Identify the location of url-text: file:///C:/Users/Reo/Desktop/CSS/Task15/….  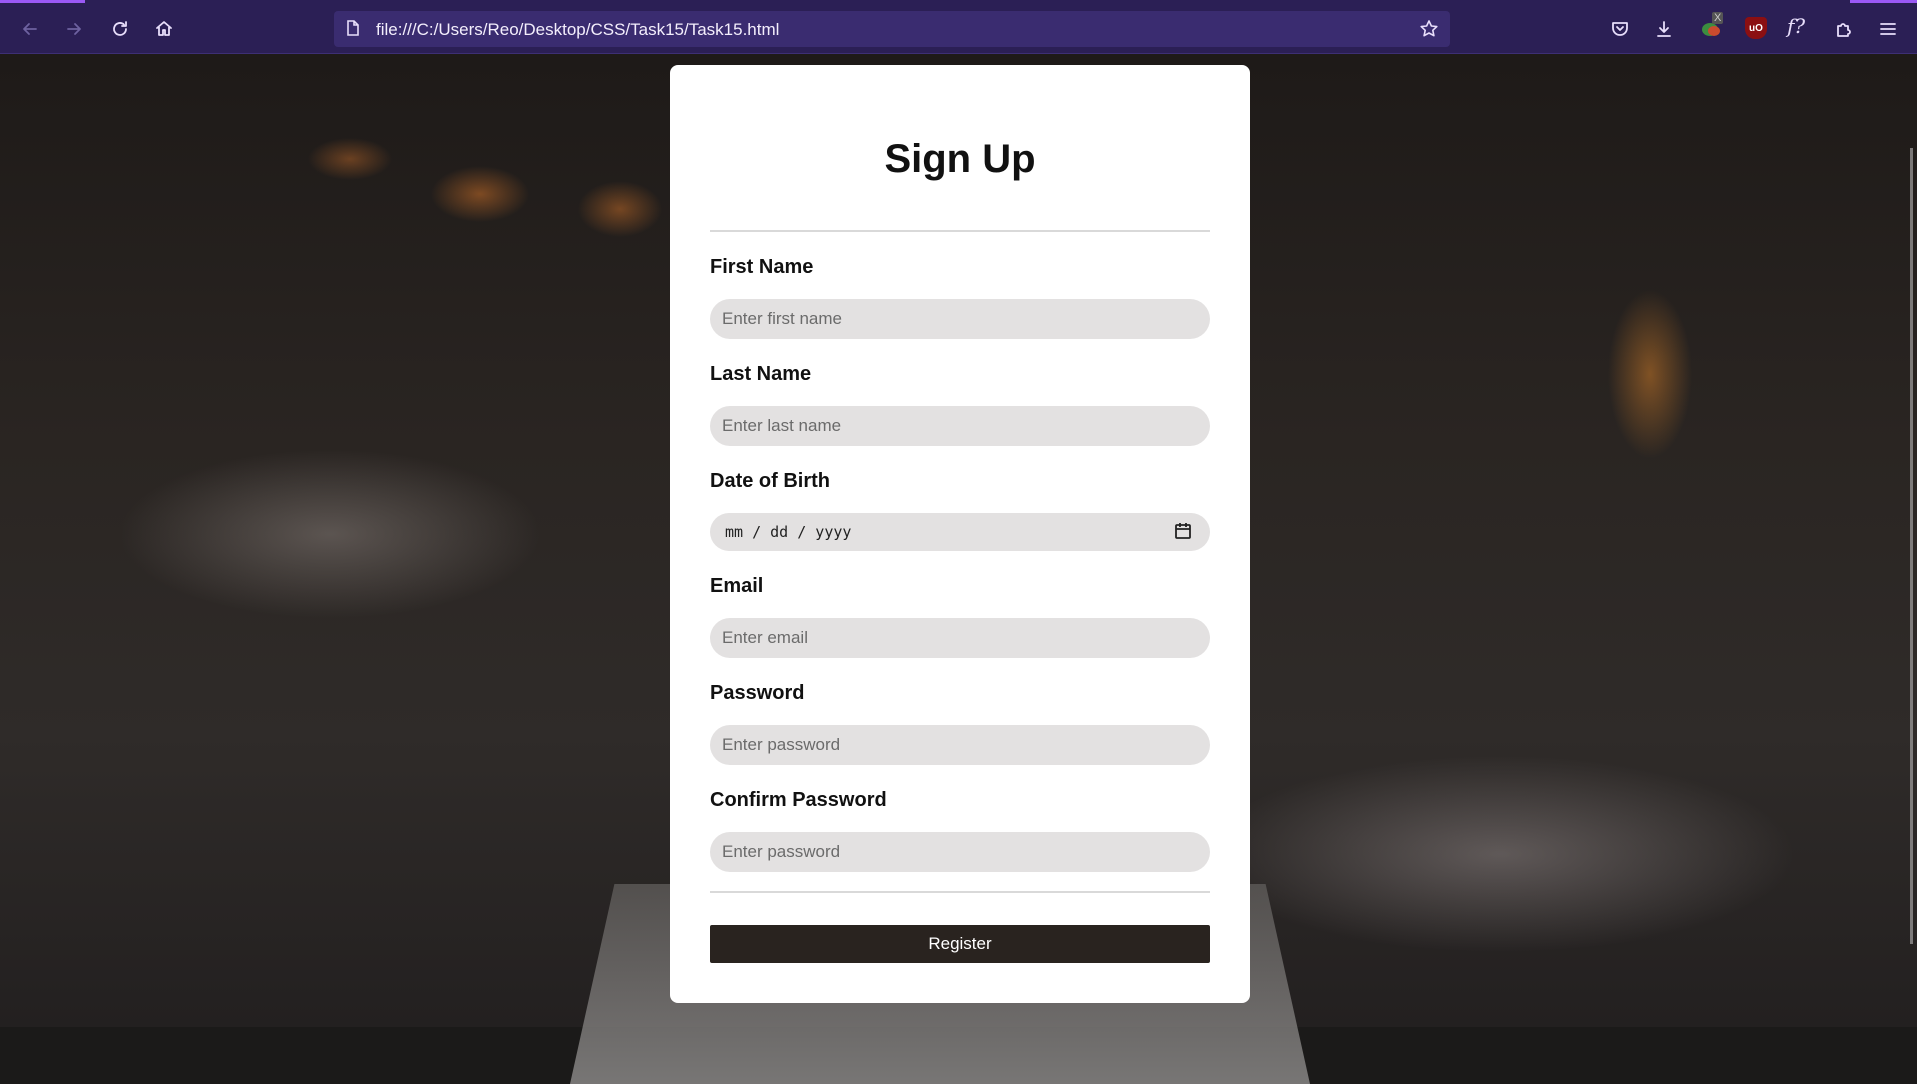
(577, 30).